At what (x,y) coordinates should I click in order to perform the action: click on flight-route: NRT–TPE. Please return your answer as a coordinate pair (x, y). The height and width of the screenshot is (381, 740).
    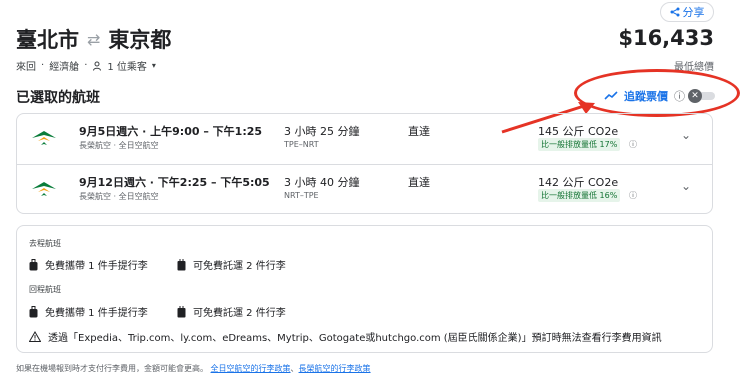
    Looking at the image, I should click on (301, 195).